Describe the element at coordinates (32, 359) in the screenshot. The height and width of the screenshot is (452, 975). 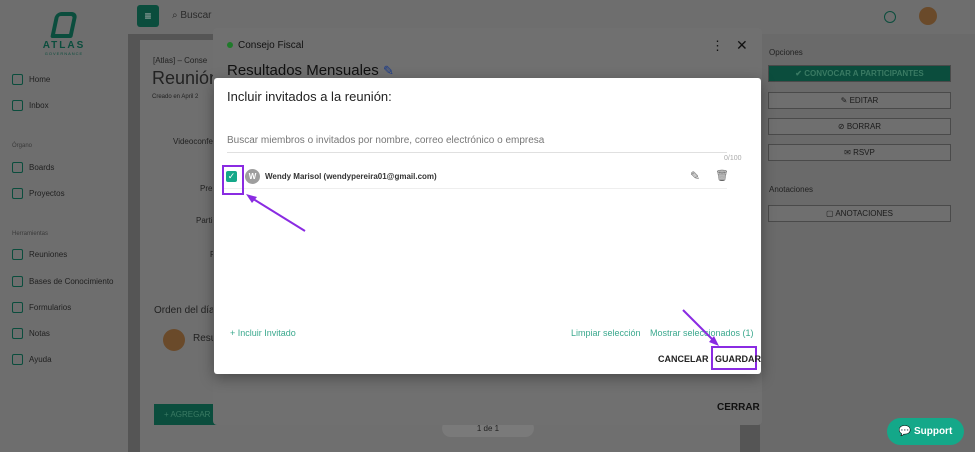
I see `sidebar-item-ayuda: Ayuda` at that location.